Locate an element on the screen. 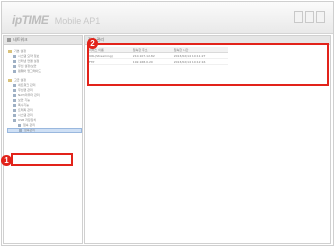  navigation-panel-title: 네트워크 is located at coordinates (20, 39).